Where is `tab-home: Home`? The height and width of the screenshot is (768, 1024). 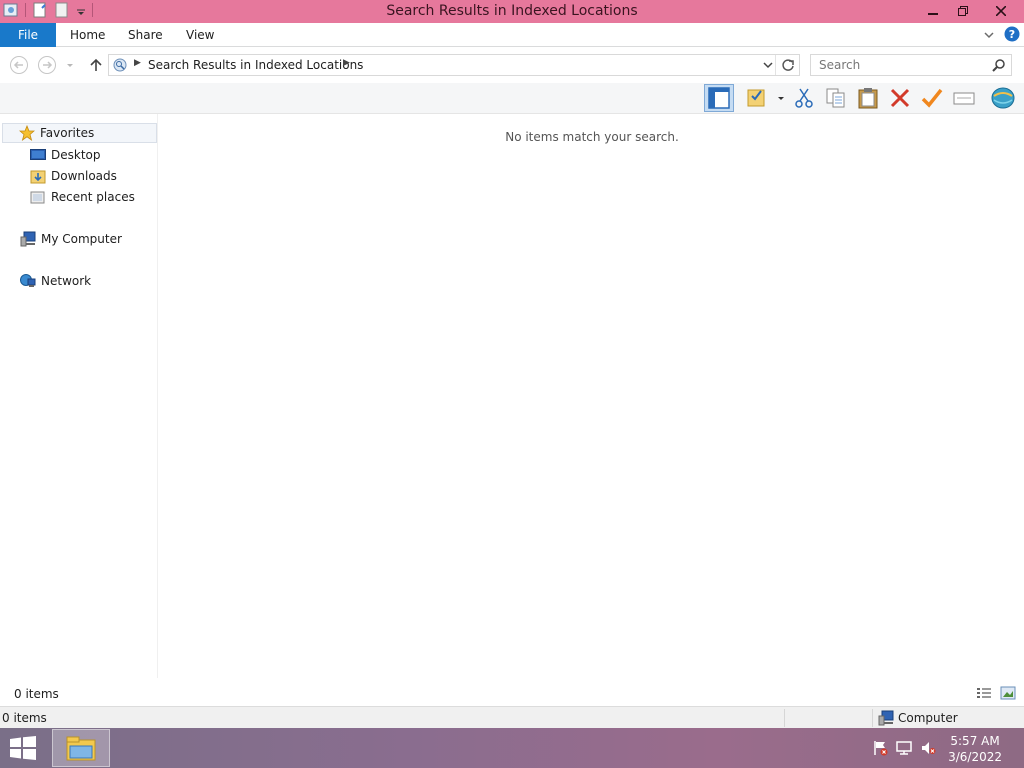
tab-home: Home is located at coordinates (87, 35).